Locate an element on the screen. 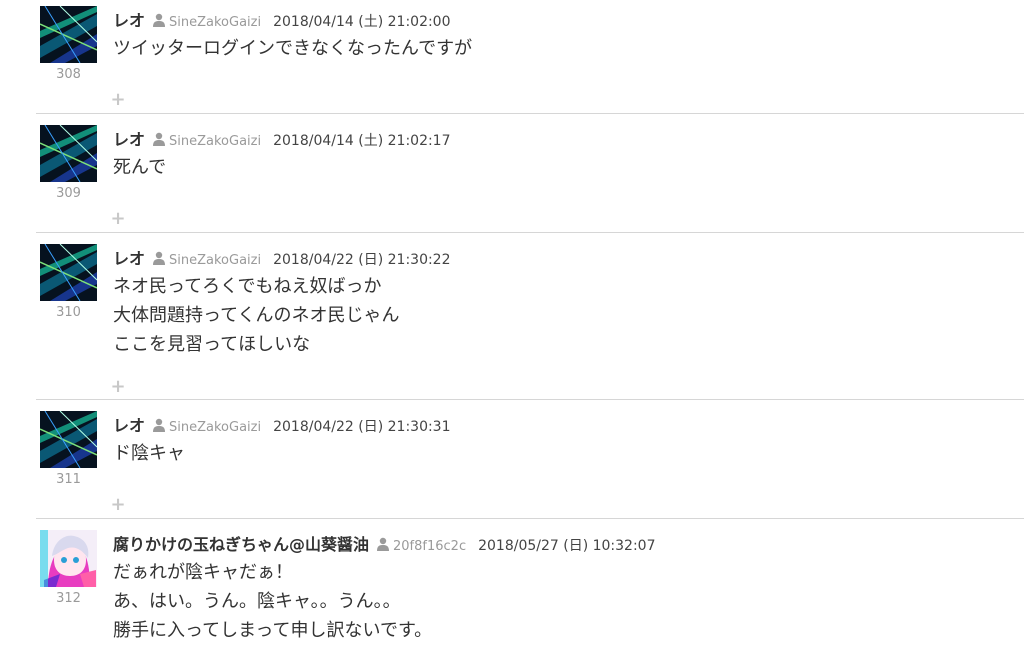  post-number: 309 is located at coordinates (68, 193).